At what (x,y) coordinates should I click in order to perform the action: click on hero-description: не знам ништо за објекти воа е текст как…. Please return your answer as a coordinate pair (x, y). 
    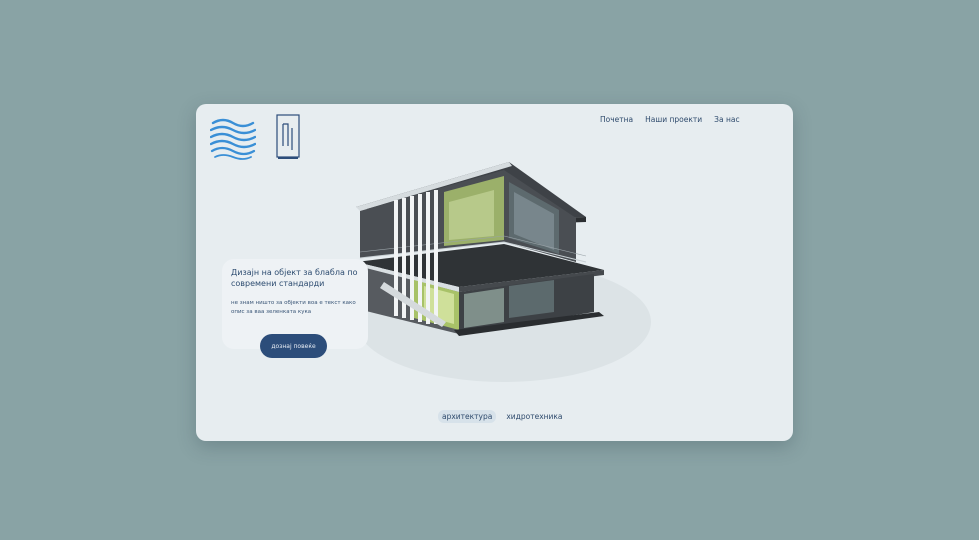
    Looking at the image, I should click on (293, 307).